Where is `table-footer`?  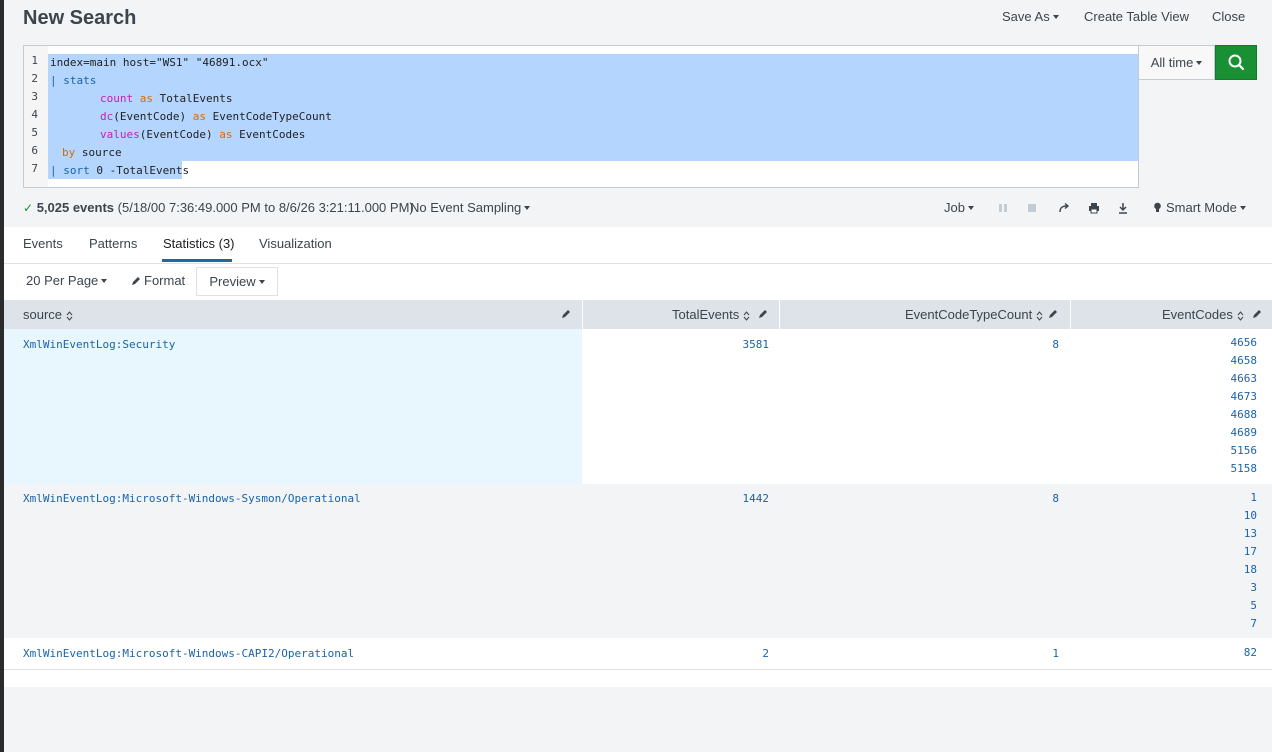
table-footer is located at coordinates (638, 678).